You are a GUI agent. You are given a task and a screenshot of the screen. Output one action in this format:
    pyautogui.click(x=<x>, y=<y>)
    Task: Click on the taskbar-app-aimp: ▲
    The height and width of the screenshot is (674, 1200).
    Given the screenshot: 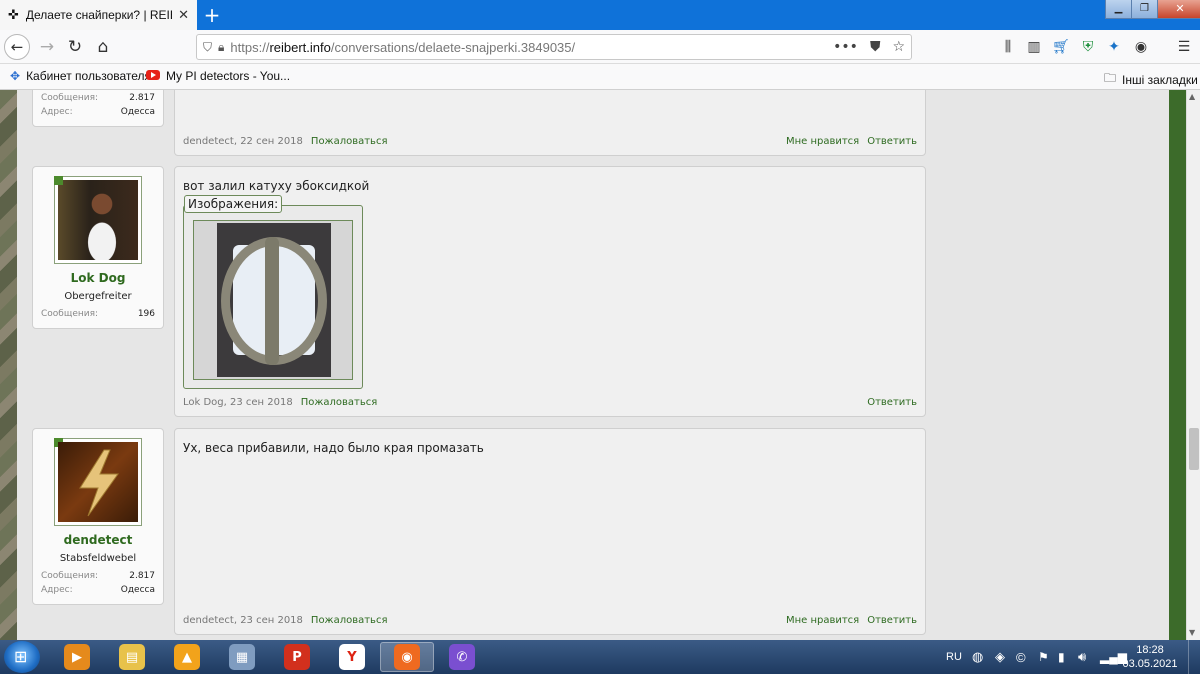 What is the action you would take?
    pyautogui.click(x=187, y=657)
    